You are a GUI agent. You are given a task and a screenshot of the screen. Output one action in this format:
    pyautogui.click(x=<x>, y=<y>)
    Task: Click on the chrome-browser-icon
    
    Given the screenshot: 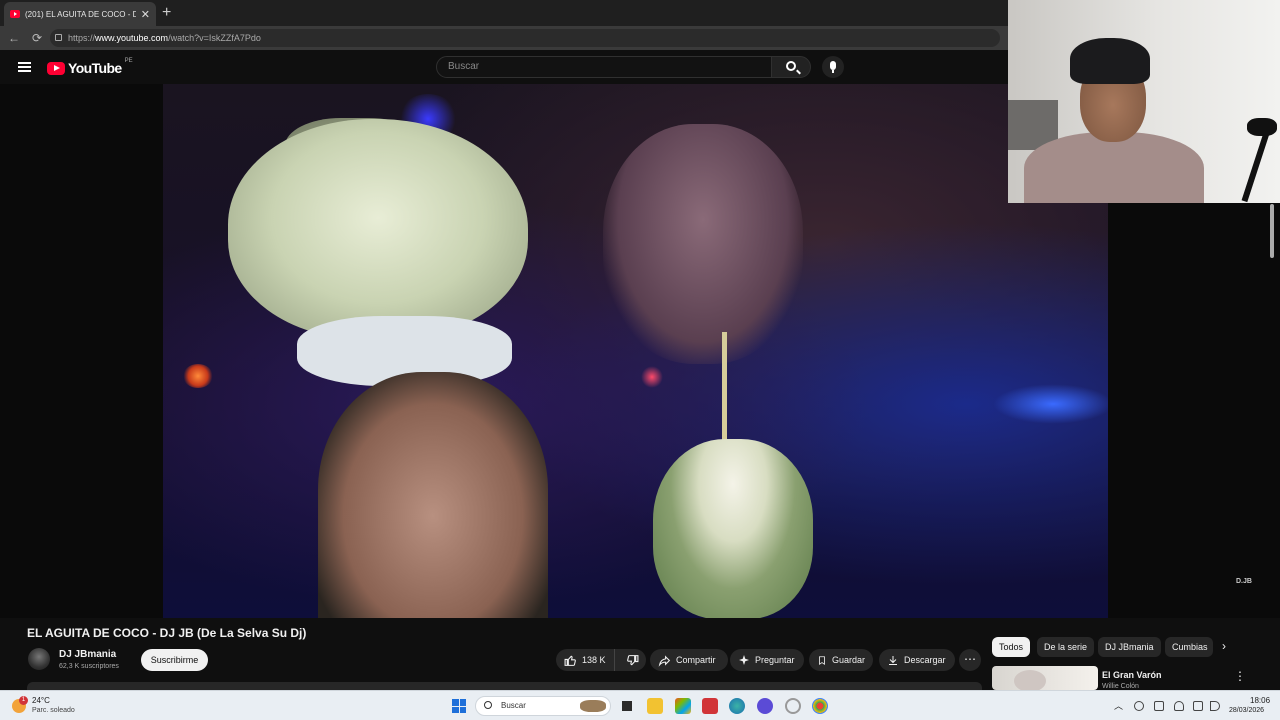 What is the action you would take?
    pyautogui.click(x=820, y=706)
    